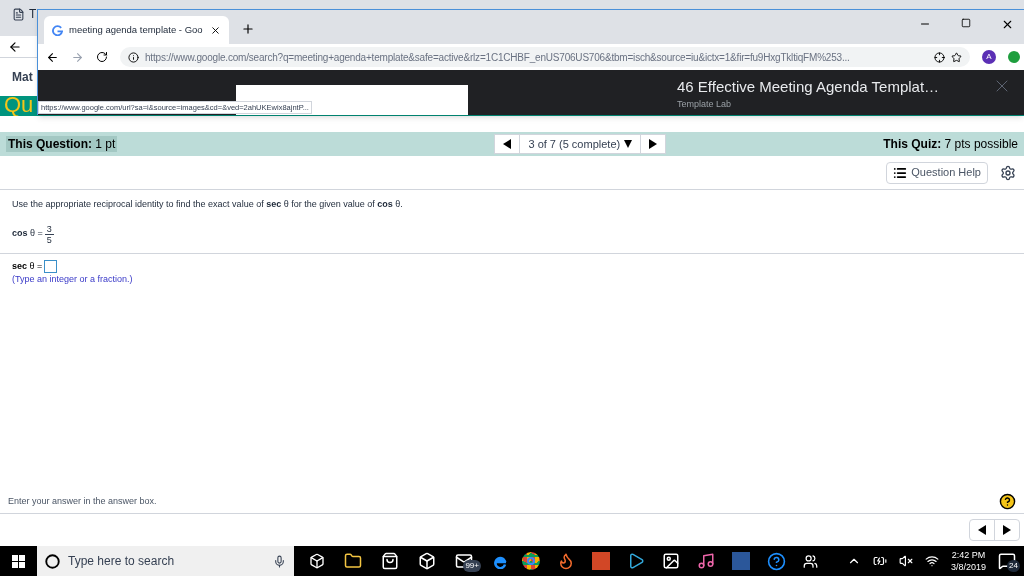  What do you see at coordinates (1007, 24) in the screenshot?
I see `close-icon` at bounding box center [1007, 24].